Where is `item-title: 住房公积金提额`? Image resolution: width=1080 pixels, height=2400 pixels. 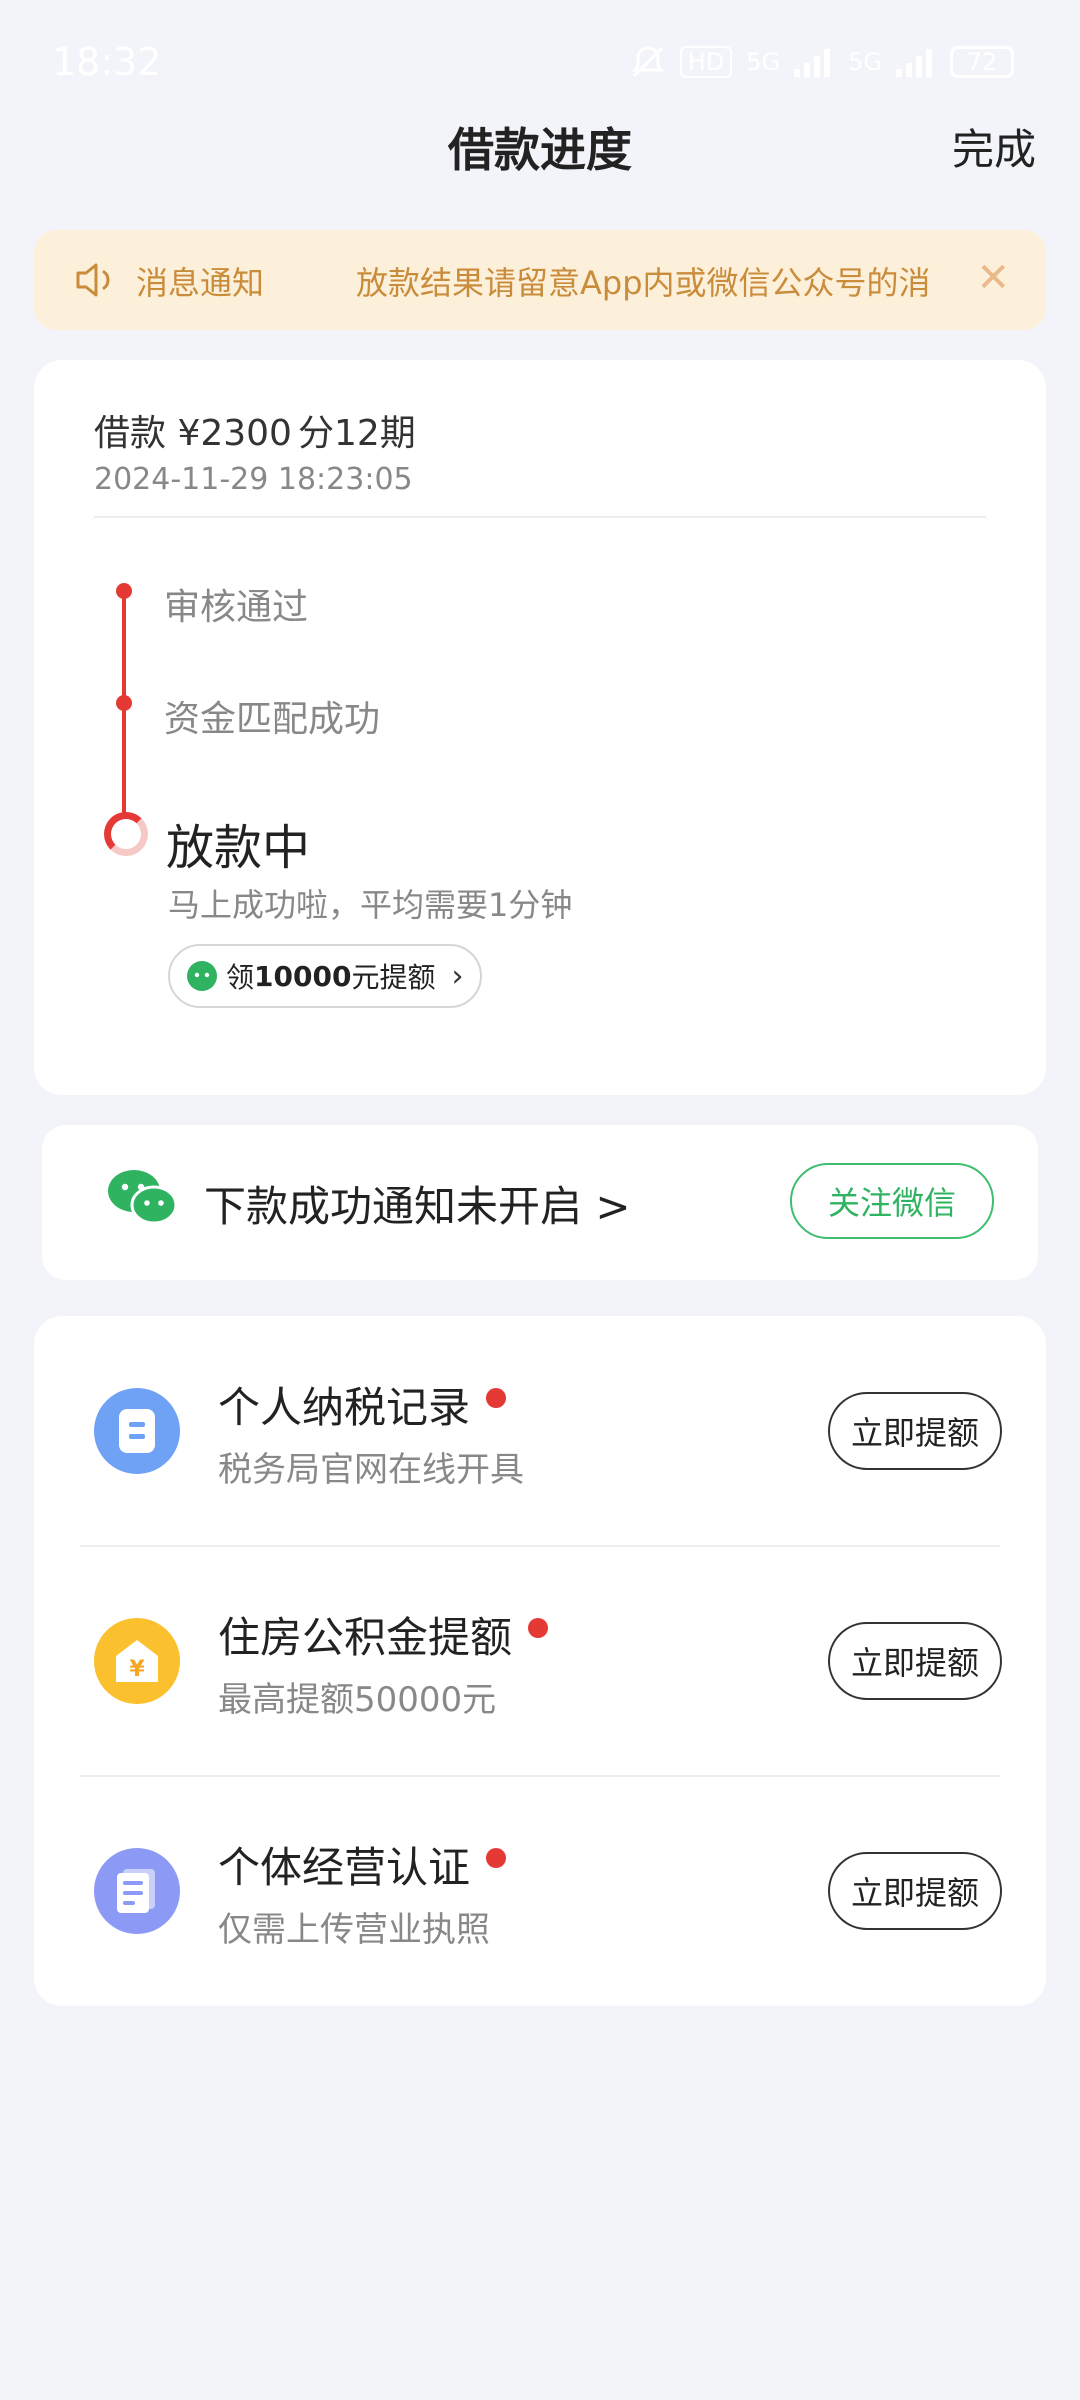
item-title: 住房公积金提额 is located at coordinates (365, 1637).